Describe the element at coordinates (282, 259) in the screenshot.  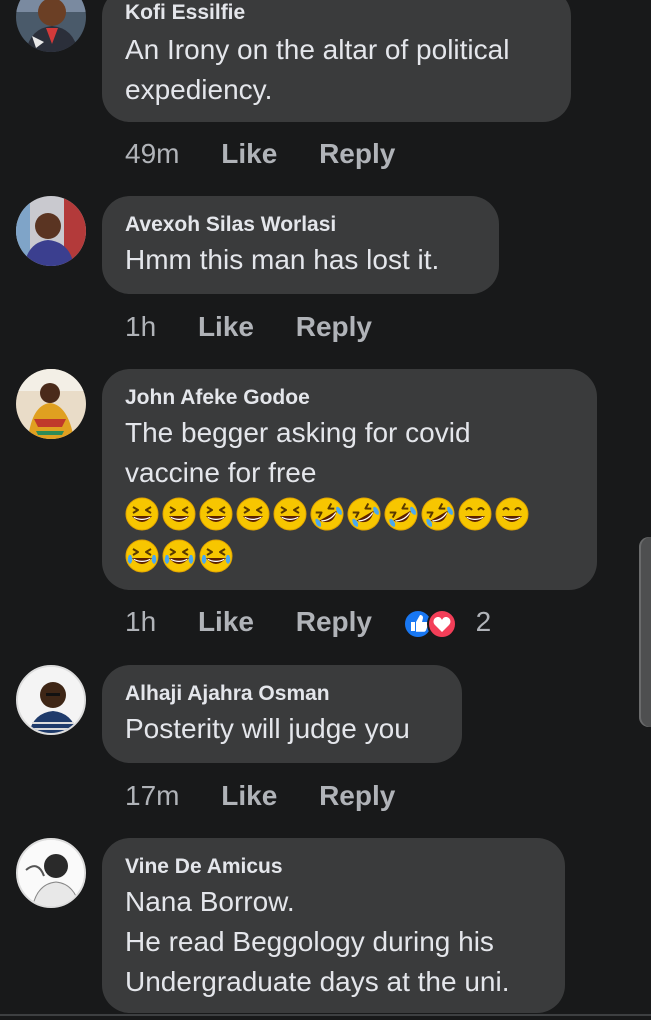
I see `comment-text-line: Hmm this man has lost it.` at that location.